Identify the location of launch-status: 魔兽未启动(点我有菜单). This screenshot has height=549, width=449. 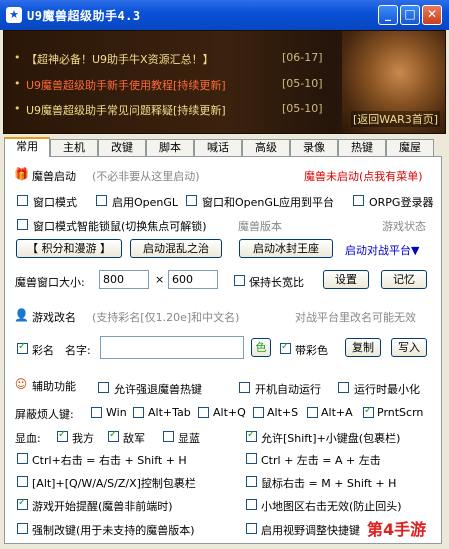
(363, 176).